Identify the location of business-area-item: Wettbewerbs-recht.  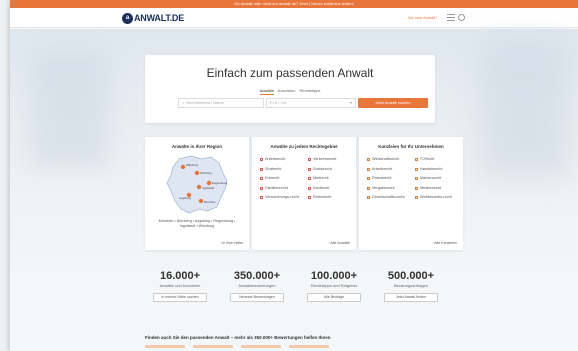
(437, 197).